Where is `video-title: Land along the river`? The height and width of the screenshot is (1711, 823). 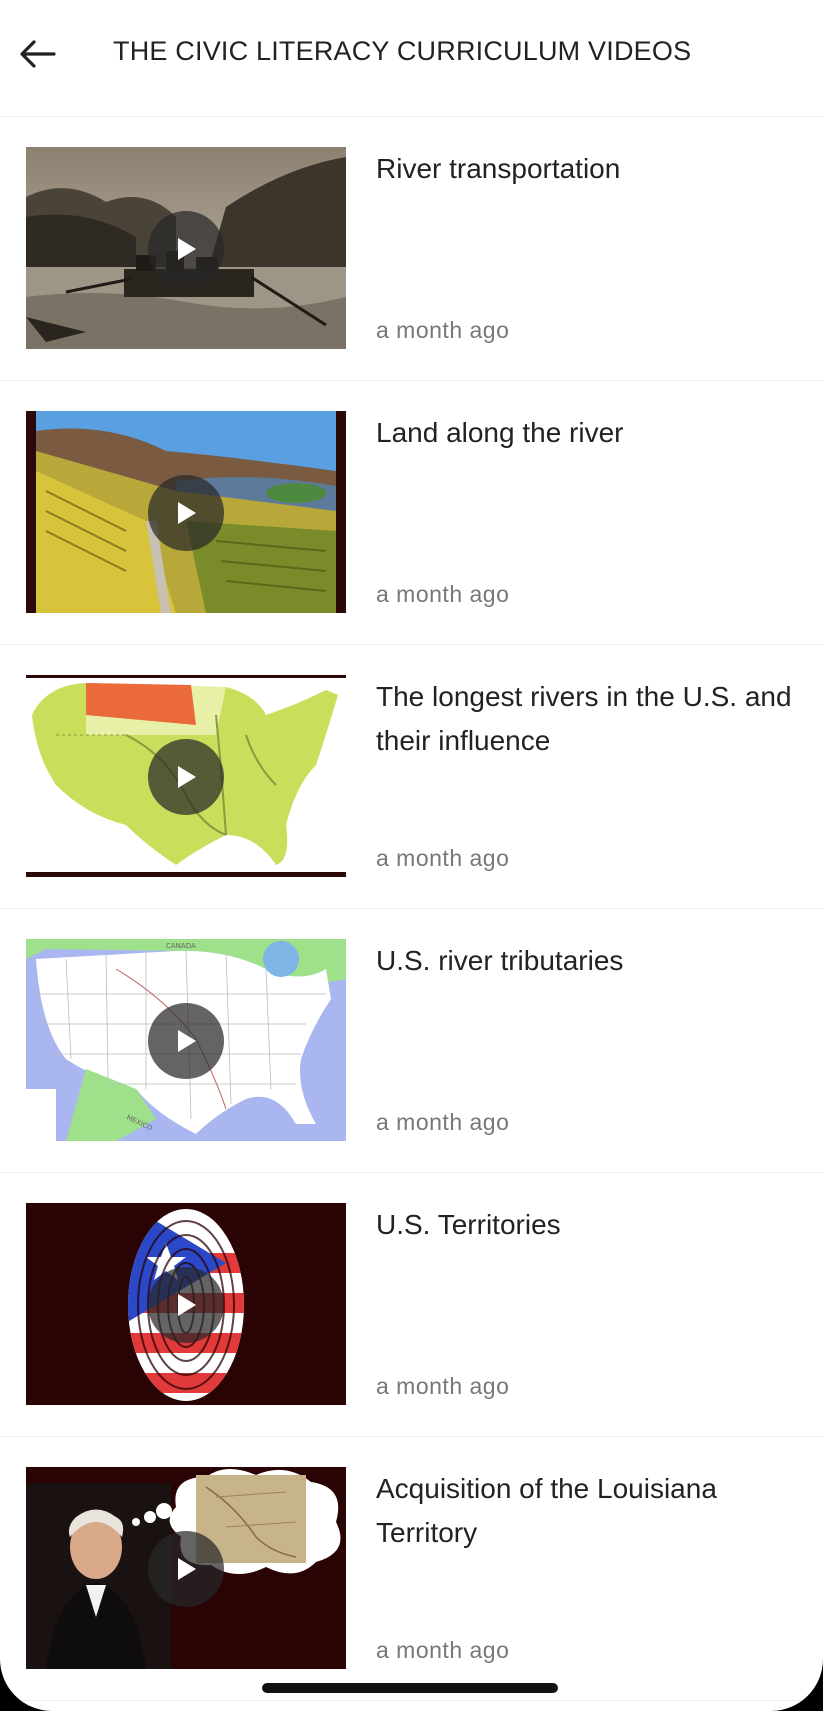
video-title: Land along the river is located at coordinates (586, 433).